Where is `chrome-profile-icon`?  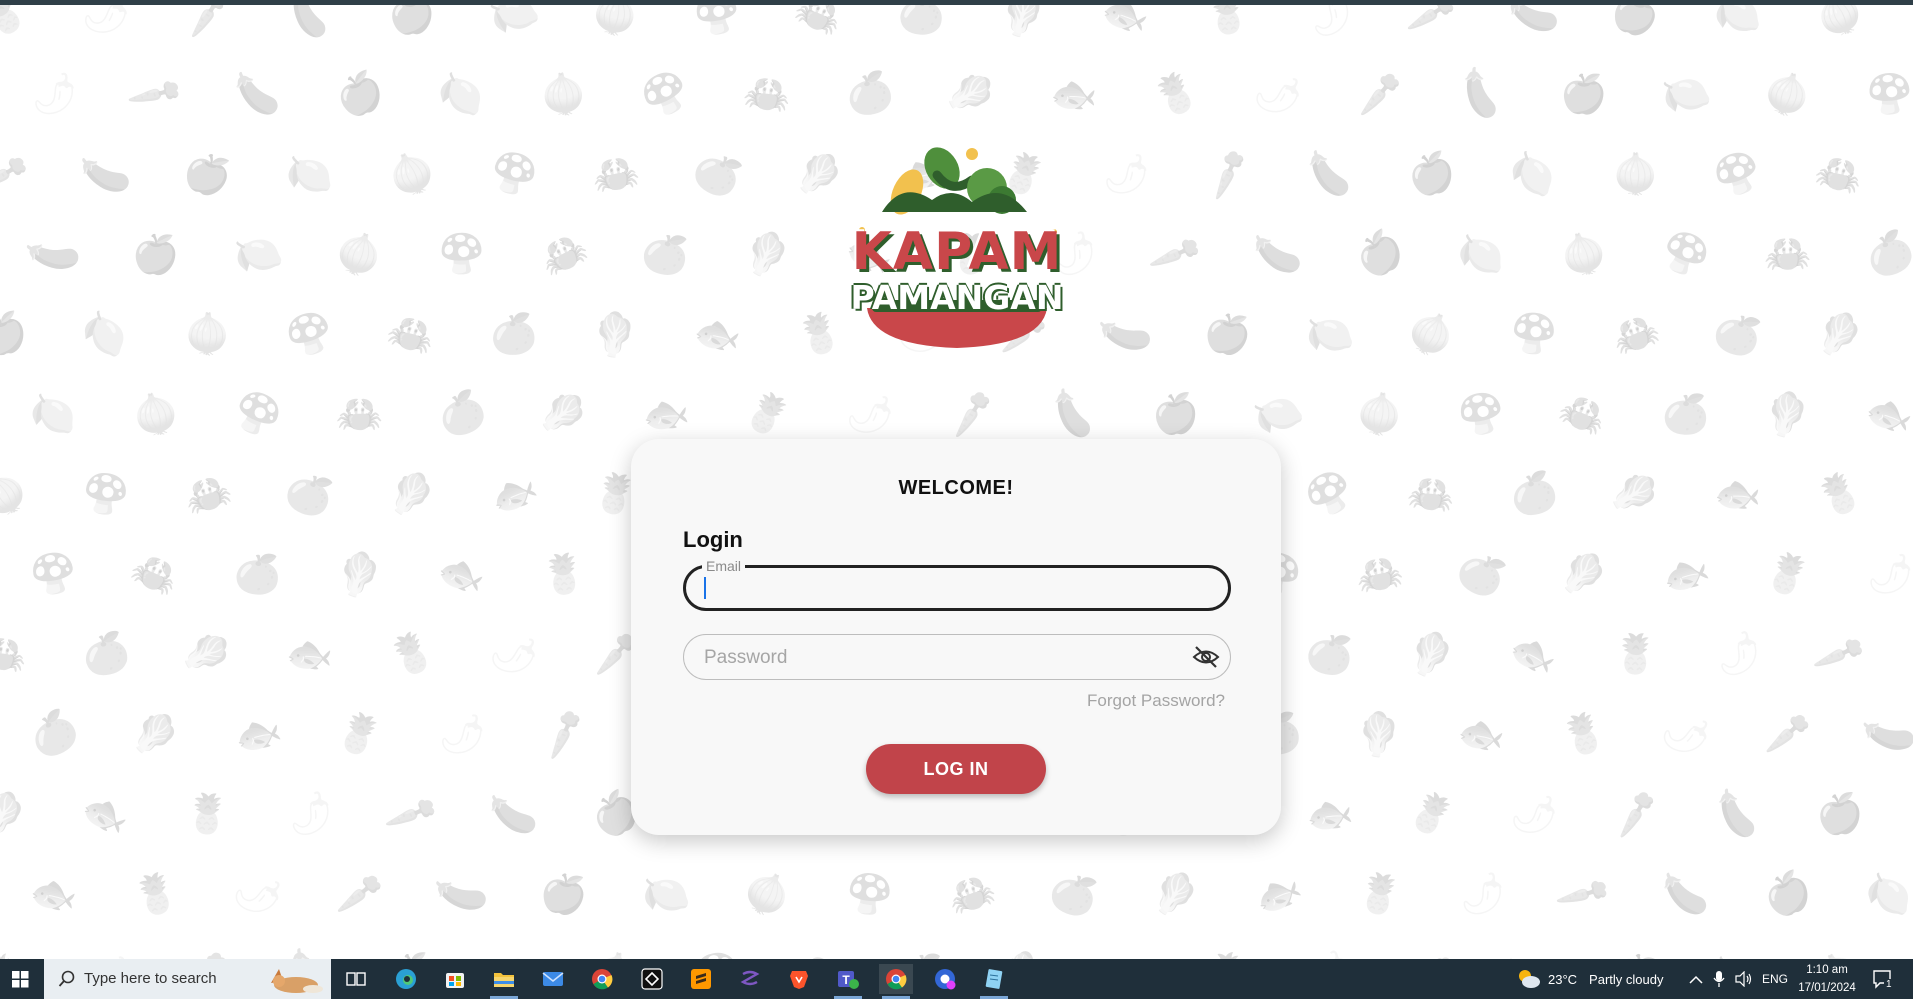
chrome-profile-icon is located at coordinates (896, 981).